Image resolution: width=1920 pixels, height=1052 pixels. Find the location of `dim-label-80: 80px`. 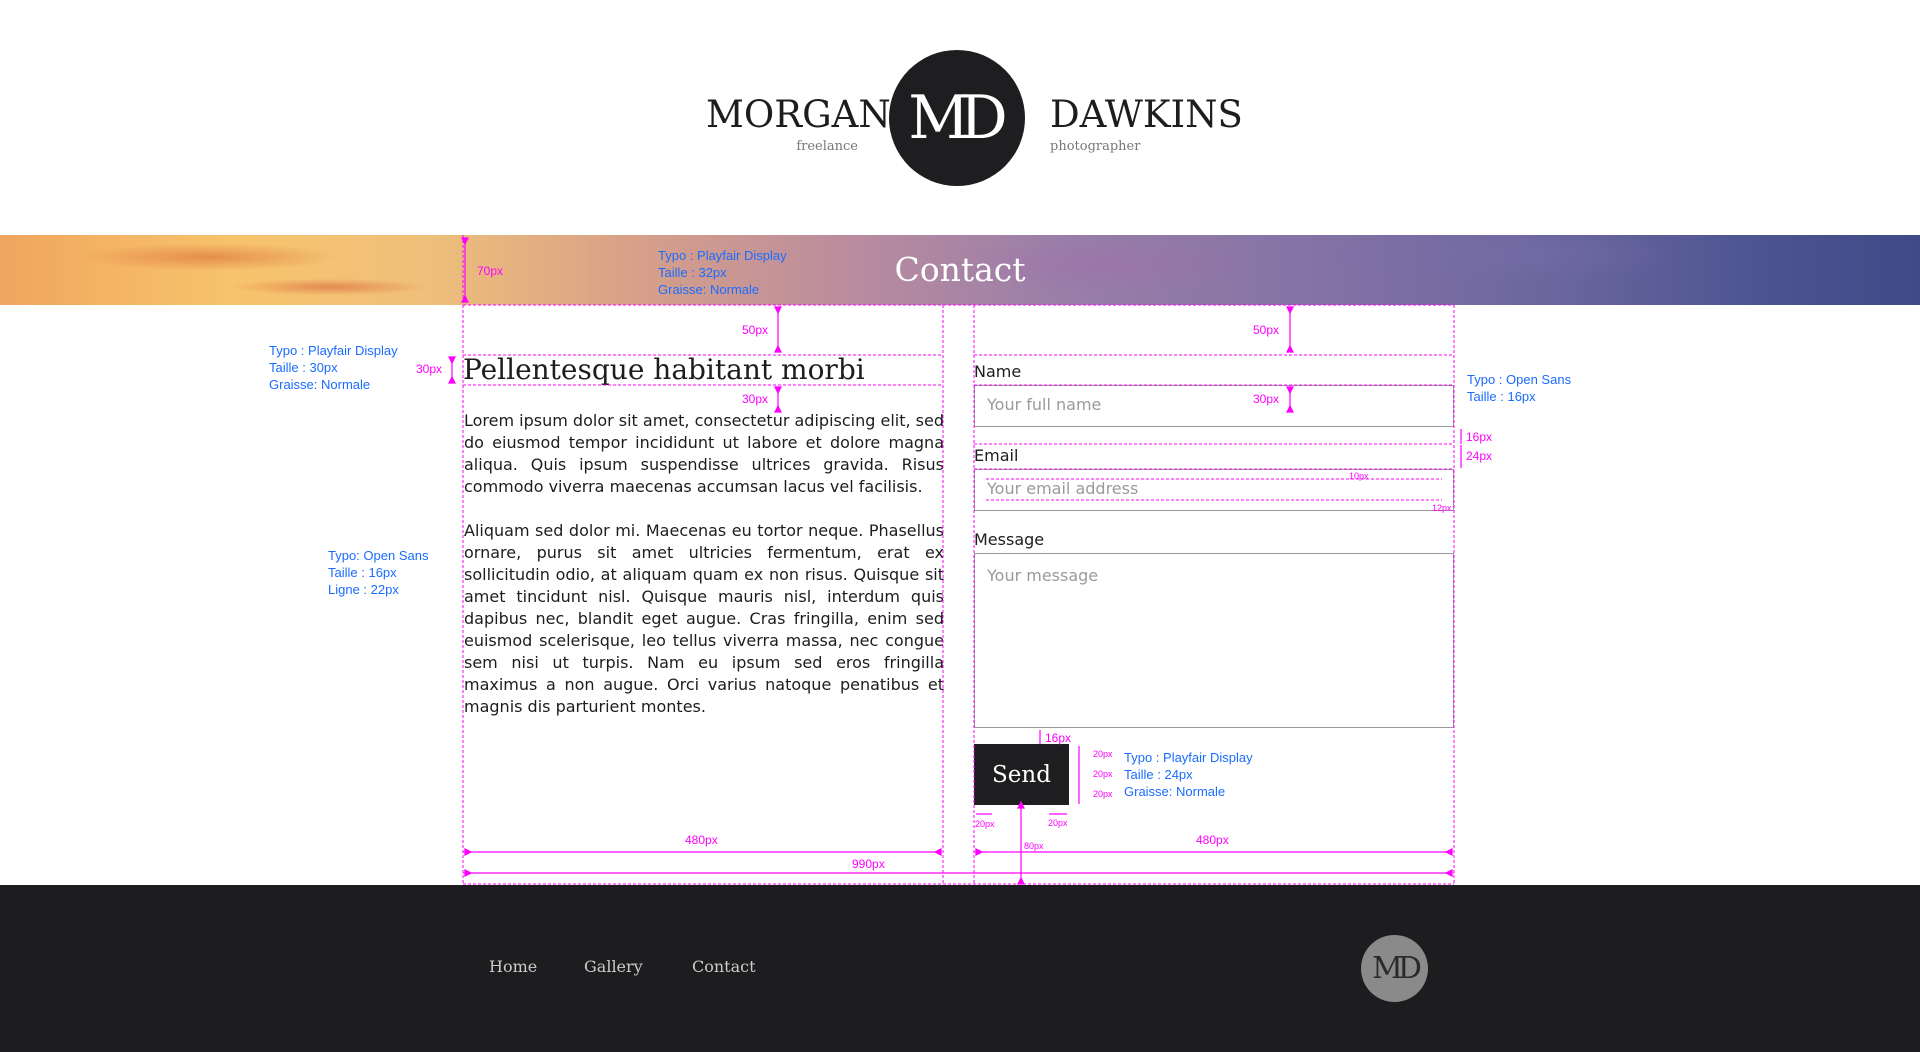

dim-label-80: 80px is located at coordinates (1034, 846).